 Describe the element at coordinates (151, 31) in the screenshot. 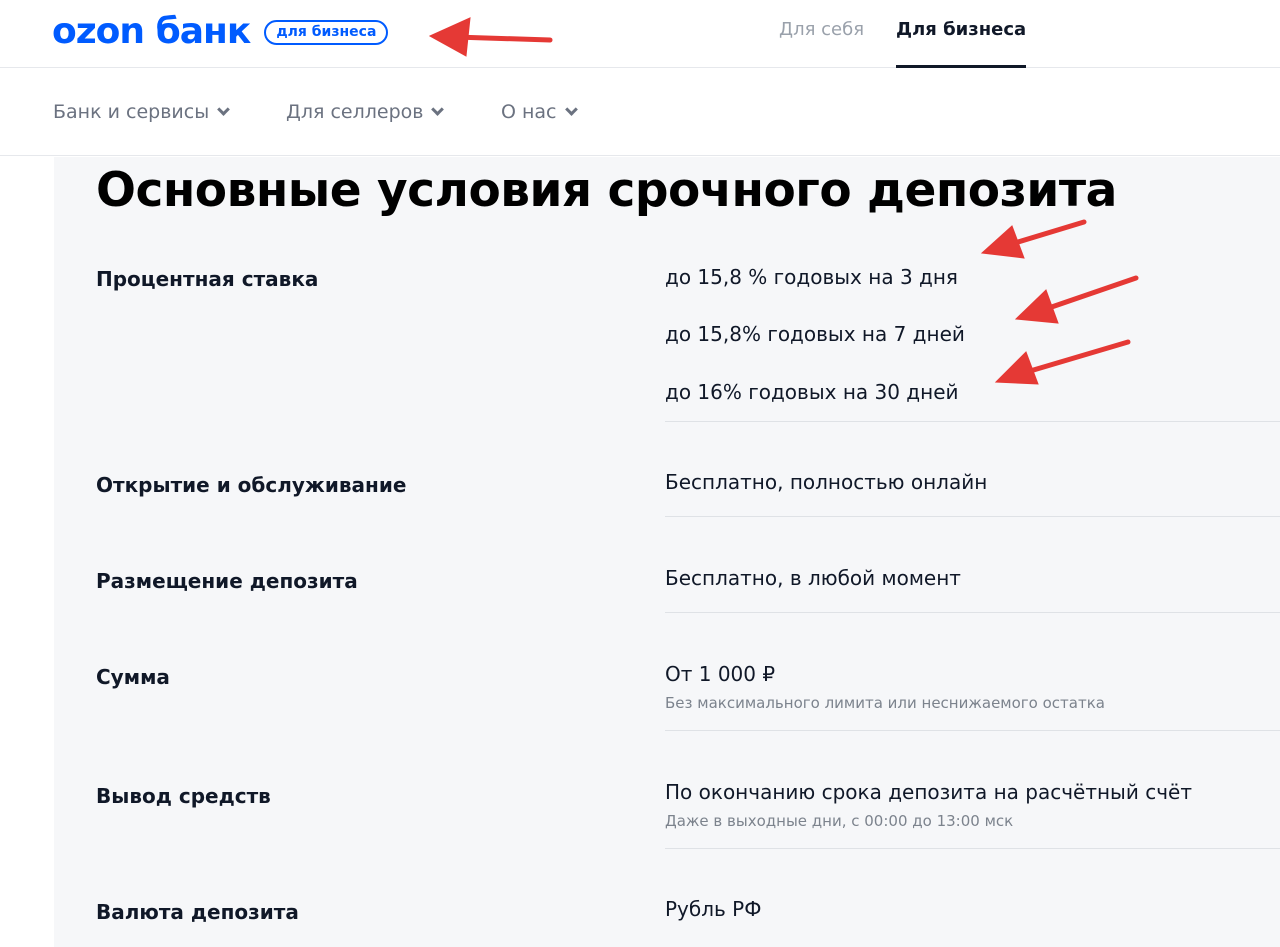

I see `logo-text: ozon банк` at that location.